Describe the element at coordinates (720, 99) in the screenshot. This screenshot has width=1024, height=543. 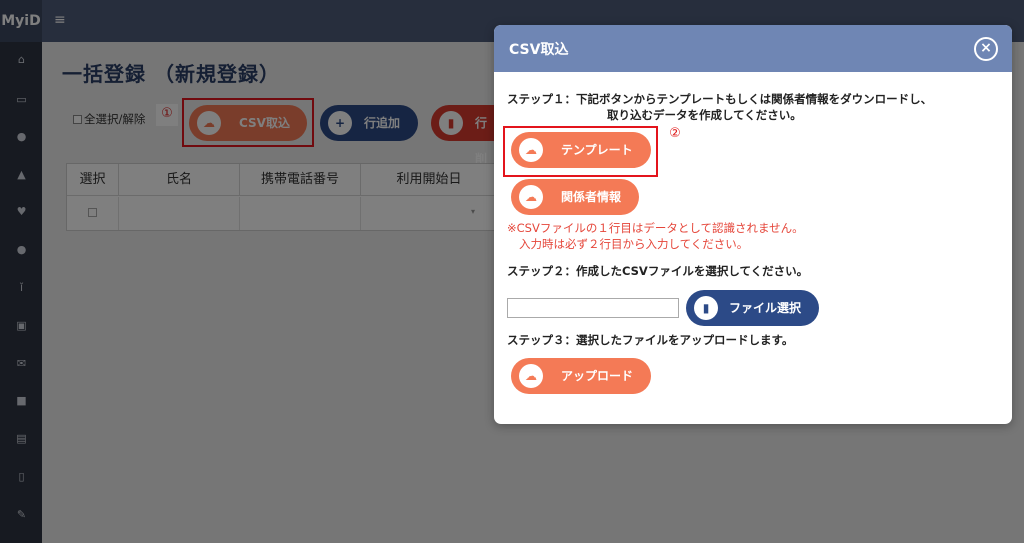
I see `step1-text-line1: ステップ１：下記ボタンからテンプレートもしくは関係者情報をダウンロードし、` at that location.